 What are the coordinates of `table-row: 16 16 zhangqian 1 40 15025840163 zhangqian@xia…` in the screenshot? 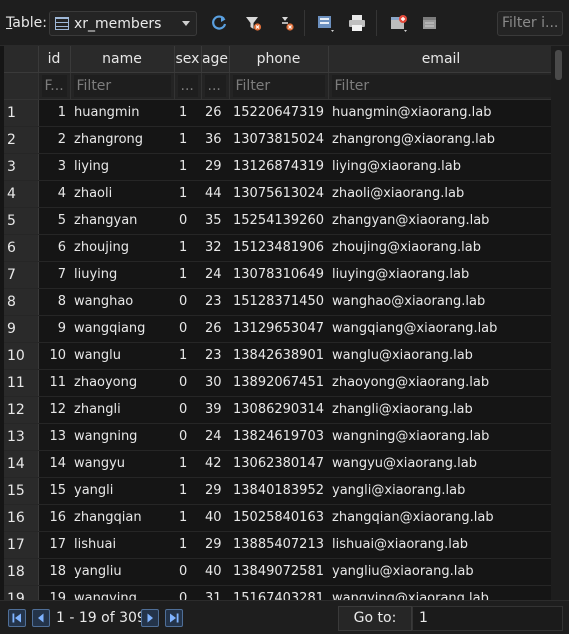 It's located at (279, 518).